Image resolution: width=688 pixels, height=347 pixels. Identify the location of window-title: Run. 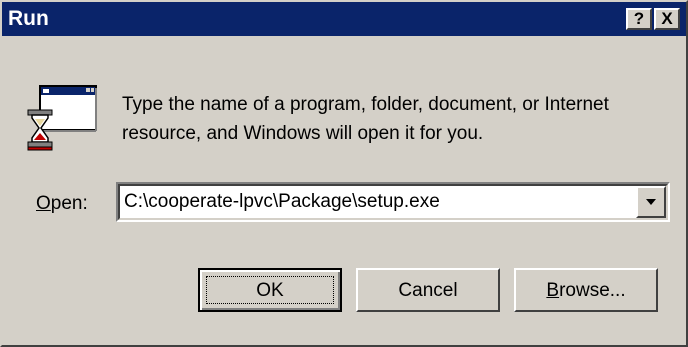
(28, 18).